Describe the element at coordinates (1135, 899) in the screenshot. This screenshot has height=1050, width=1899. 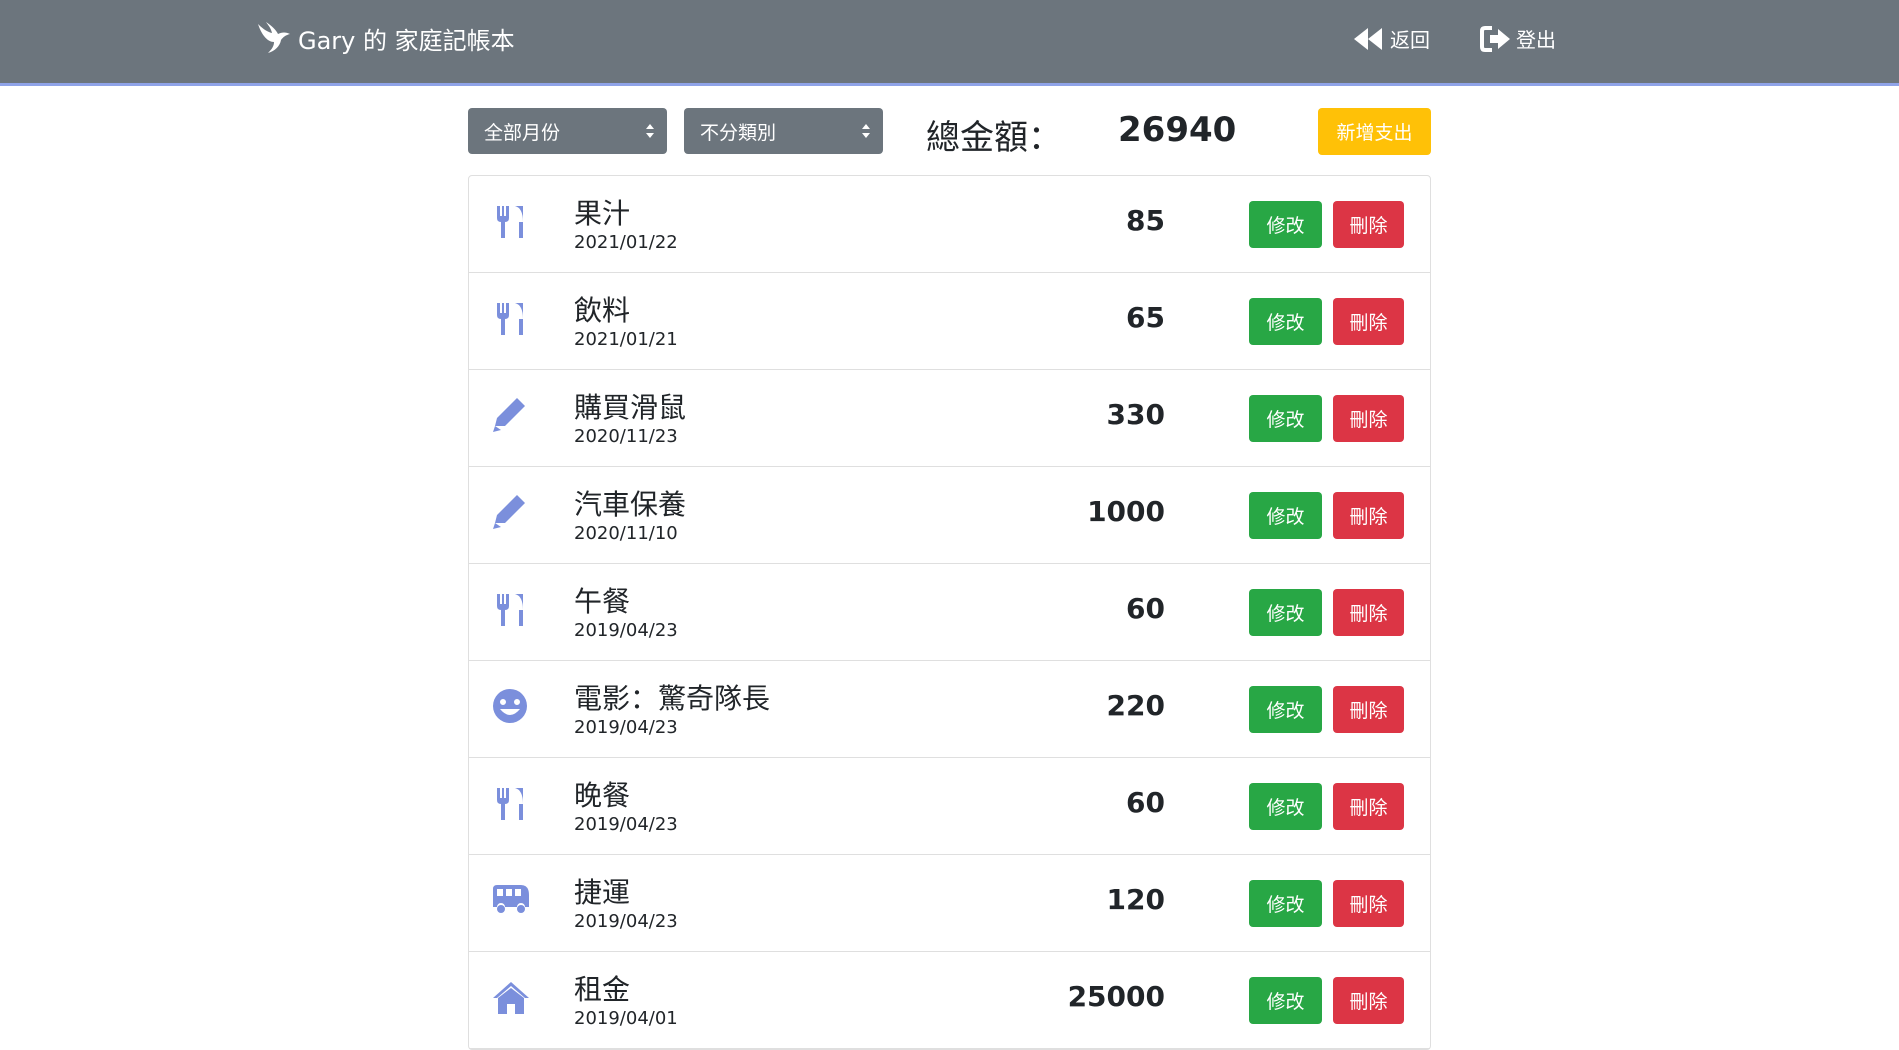
I see `record-amount: 120` at that location.